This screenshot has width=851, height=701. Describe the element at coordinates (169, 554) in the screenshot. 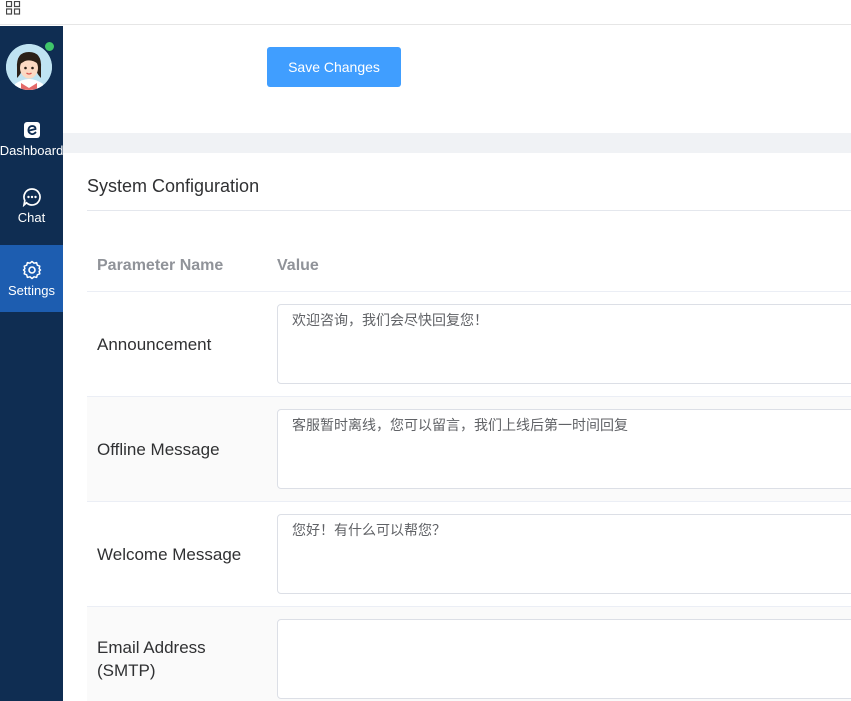

I see `row-label-welcome-message: Welcome Message` at that location.